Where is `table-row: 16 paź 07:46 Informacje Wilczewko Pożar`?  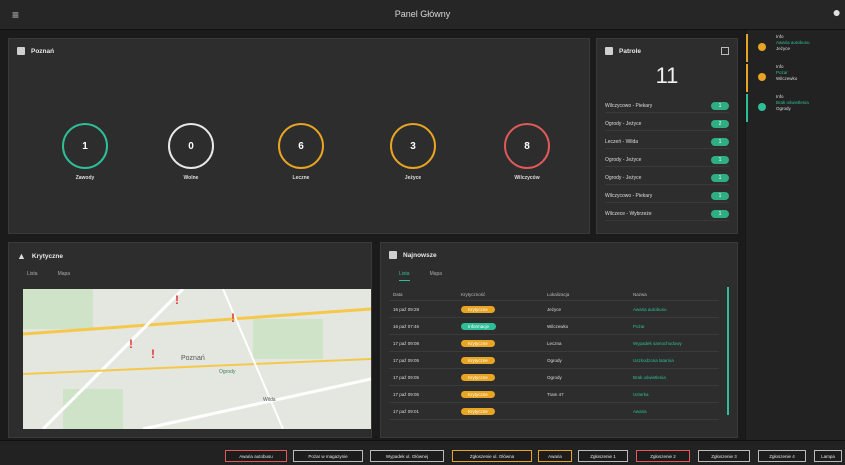 table-row: 16 paź 07:46 Informacje Wilczewko Pożar is located at coordinates (554, 326).